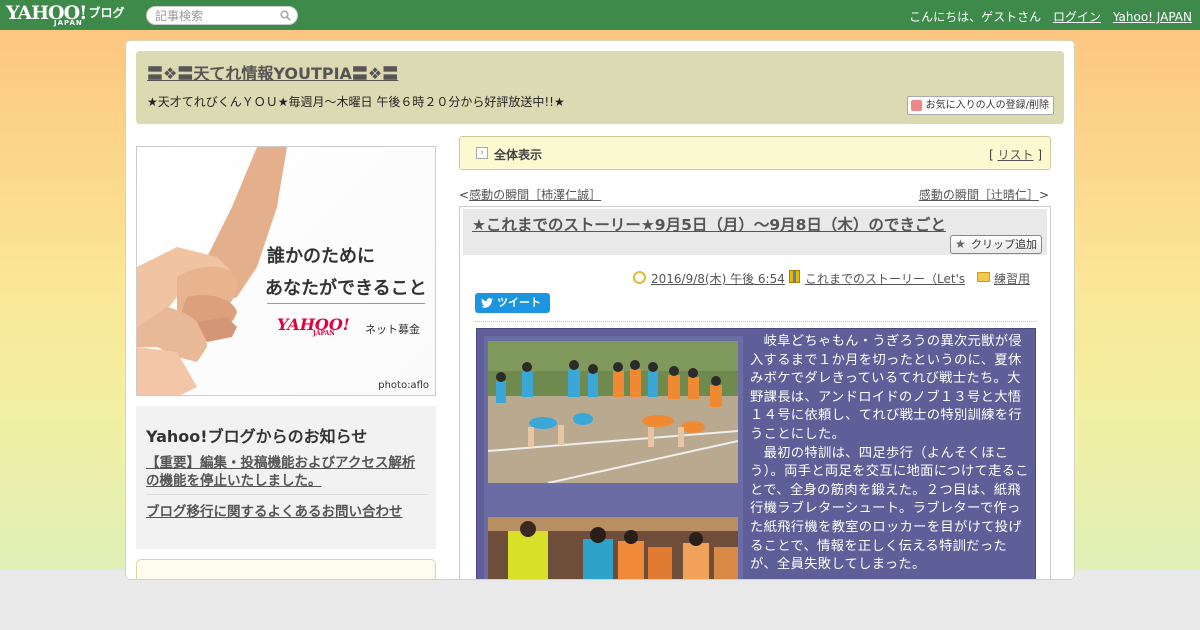 This screenshot has height=630, width=1200. What do you see at coordinates (916, 105) in the screenshot?
I see `heart-icon` at bounding box center [916, 105].